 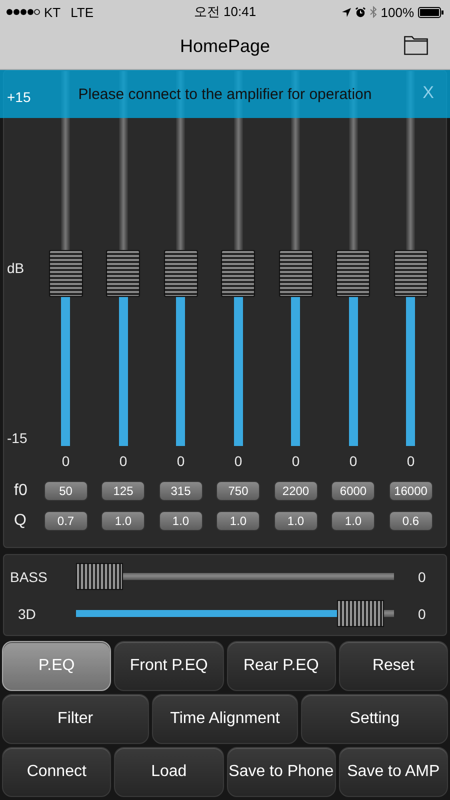 What do you see at coordinates (360, 12) in the screenshot?
I see `alarm-icon` at bounding box center [360, 12].